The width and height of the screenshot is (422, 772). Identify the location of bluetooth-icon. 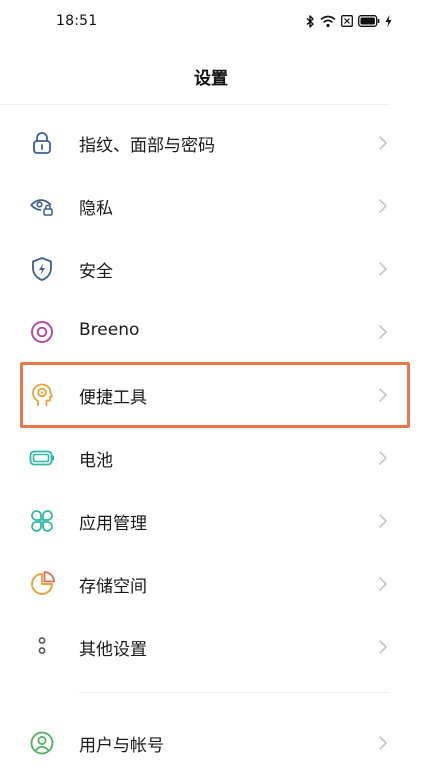
(310, 21).